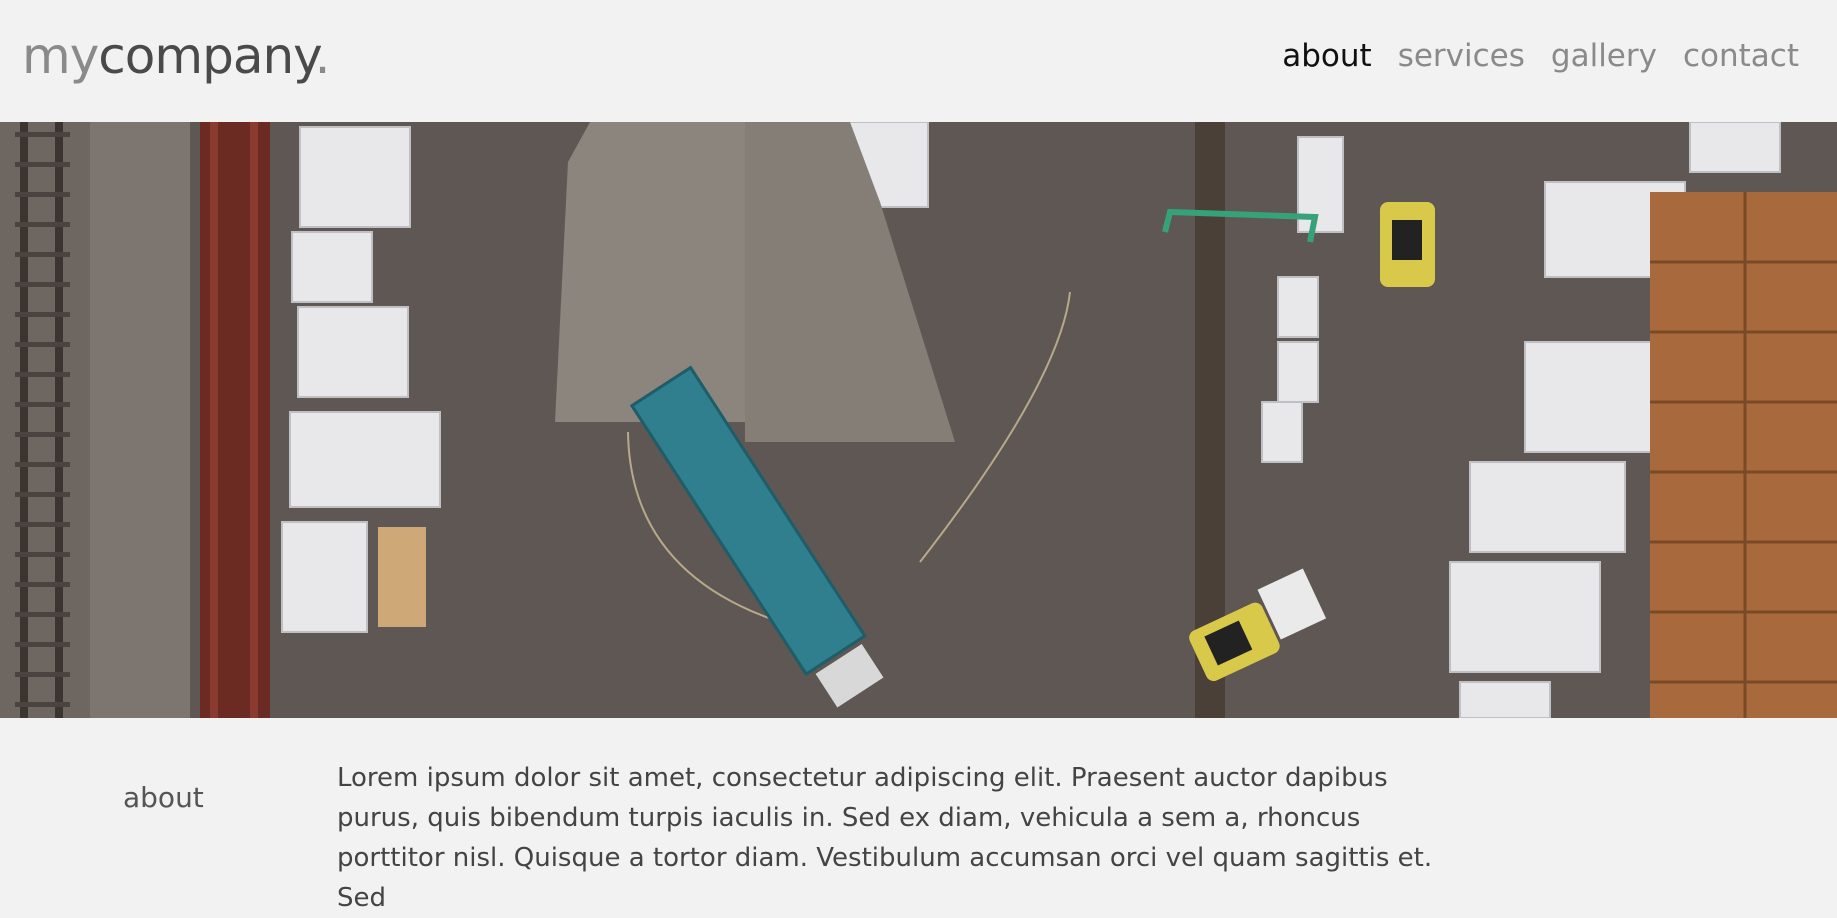  I want to click on logo: mycompany., so click(176, 56).